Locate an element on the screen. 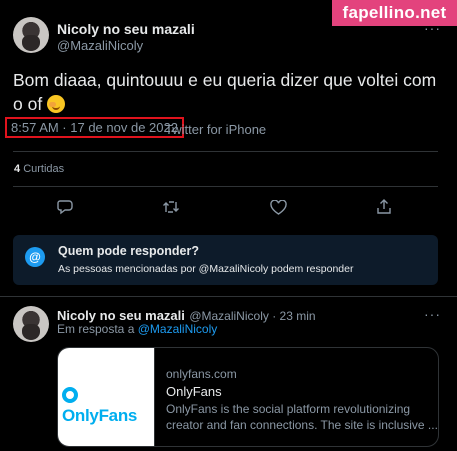  onlyfans-logo-text: OnlyFans is located at coordinates (100, 415).